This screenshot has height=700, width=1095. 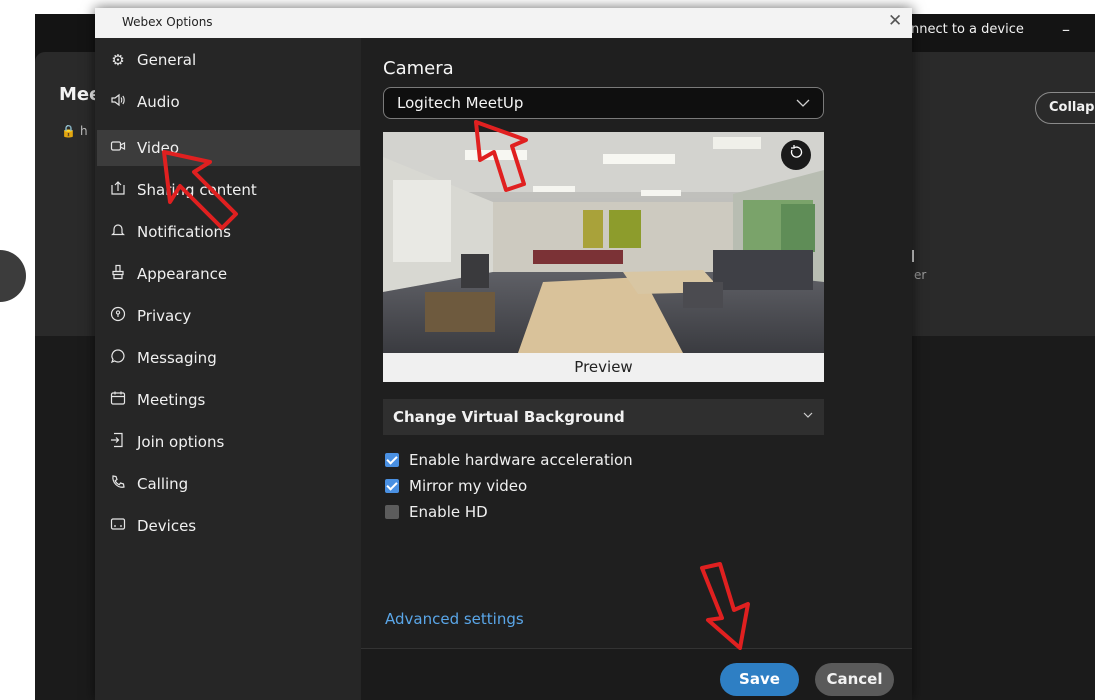 What do you see at coordinates (118, 316) in the screenshot?
I see `privacy-icon` at bounding box center [118, 316].